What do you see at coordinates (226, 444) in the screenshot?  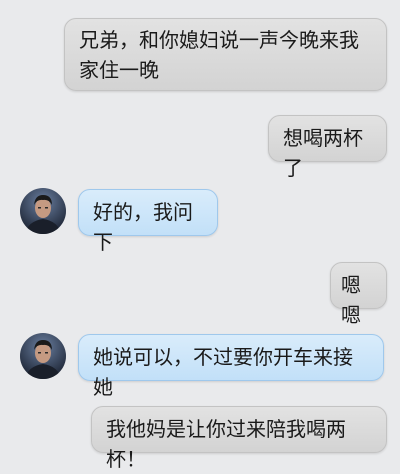 I see `message-text: 我他妈是让你过来陪我喝两杯！` at bounding box center [226, 444].